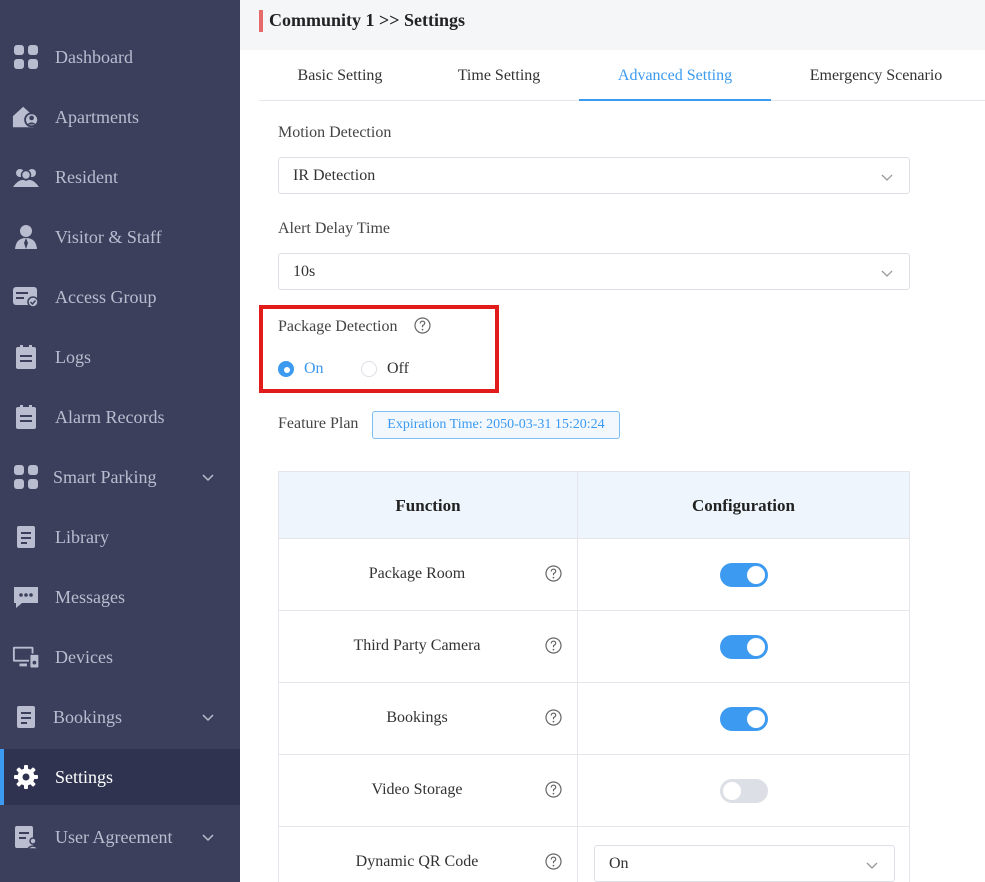  I want to click on sidebar-item-apartments: Apartments, so click(120, 117).